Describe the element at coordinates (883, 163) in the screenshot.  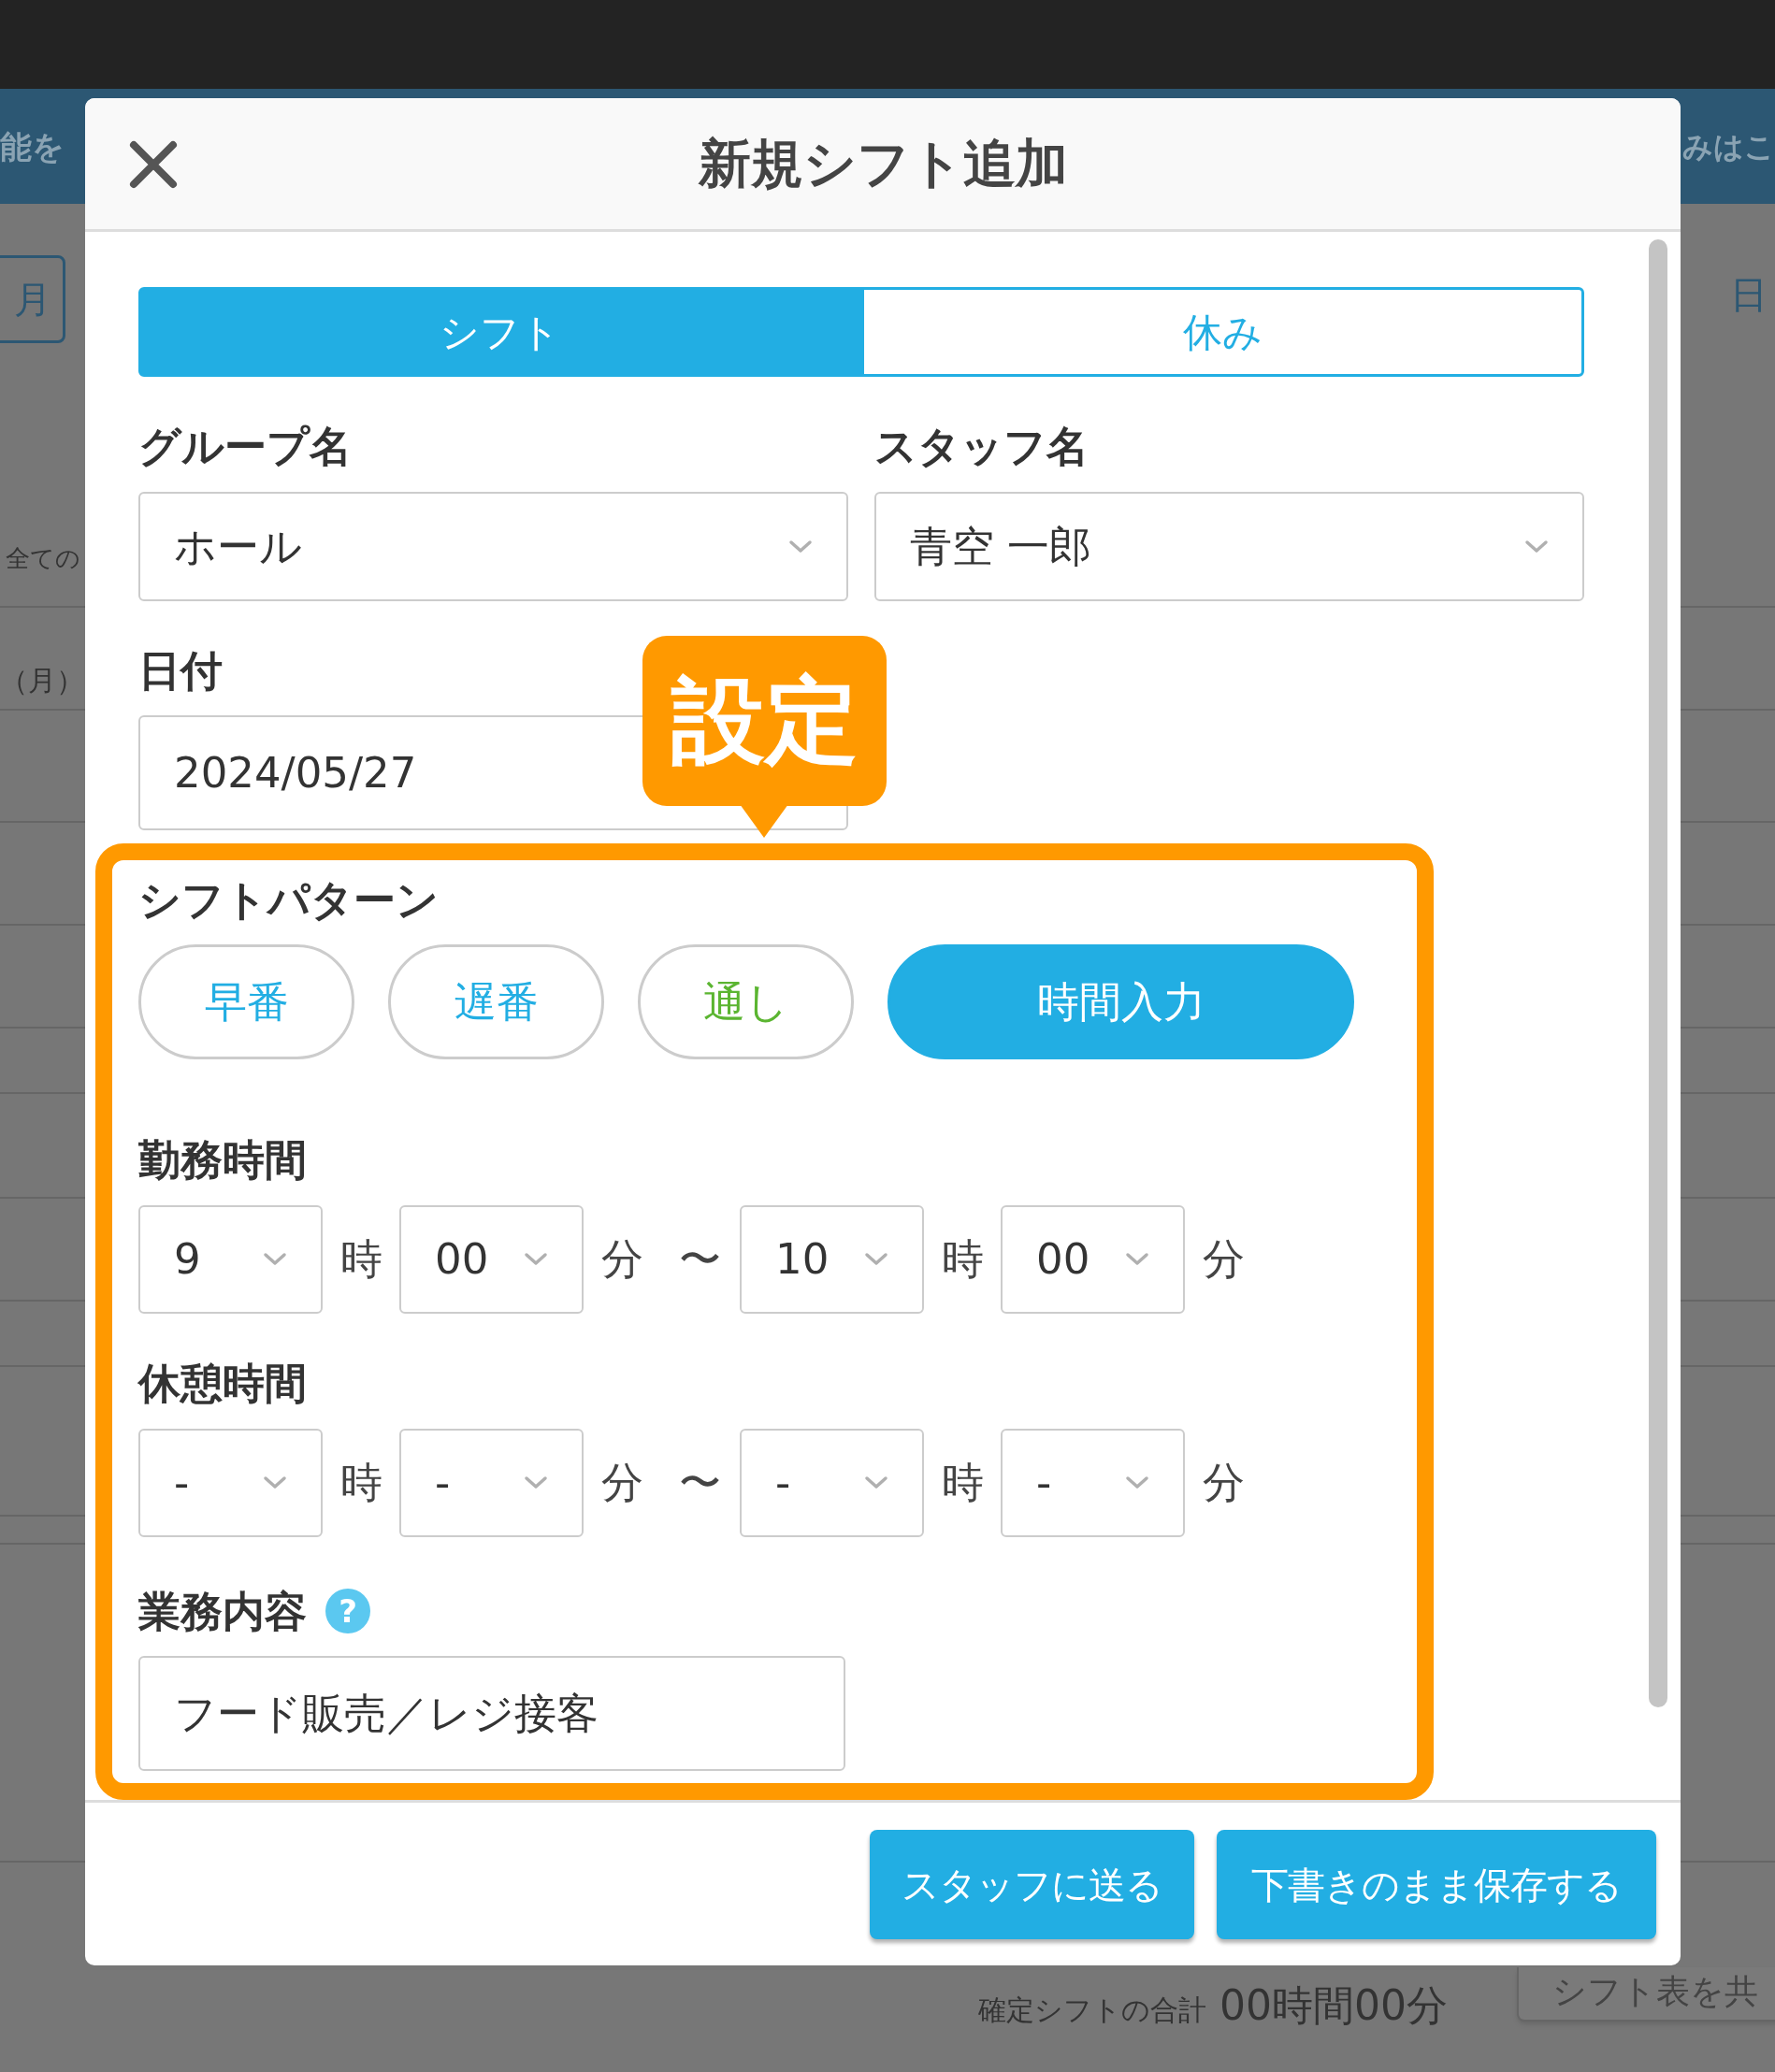
I see `dialog-title: 新規シフト追加` at that location.